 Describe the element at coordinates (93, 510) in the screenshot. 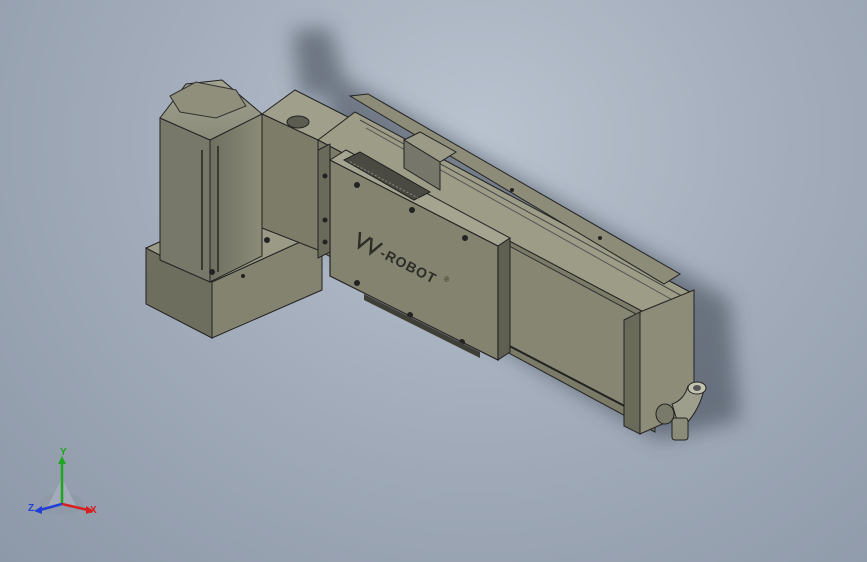

I see `triad-x-label: X` at that location.